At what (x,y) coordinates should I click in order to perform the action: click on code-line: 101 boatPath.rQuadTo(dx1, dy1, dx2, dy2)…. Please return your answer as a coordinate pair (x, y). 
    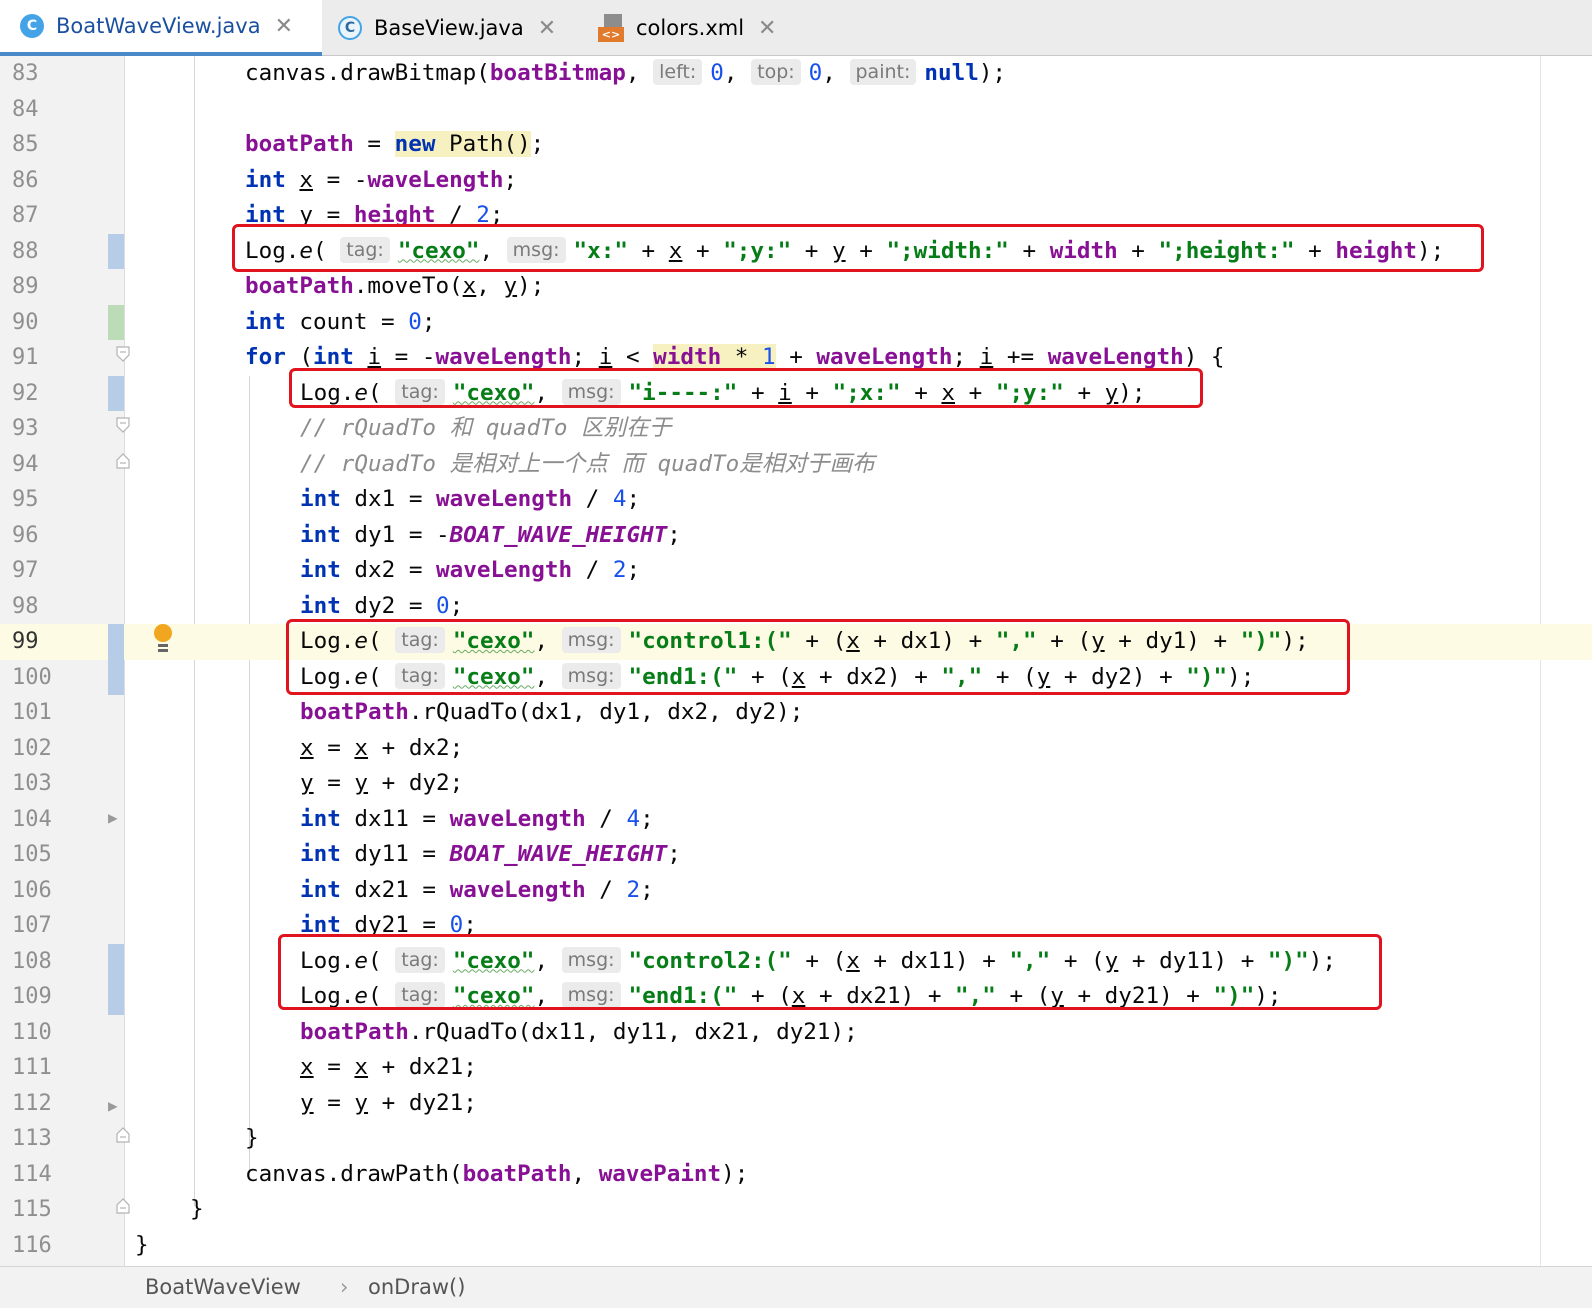
    Looking at the image, I should click on (796, 713).